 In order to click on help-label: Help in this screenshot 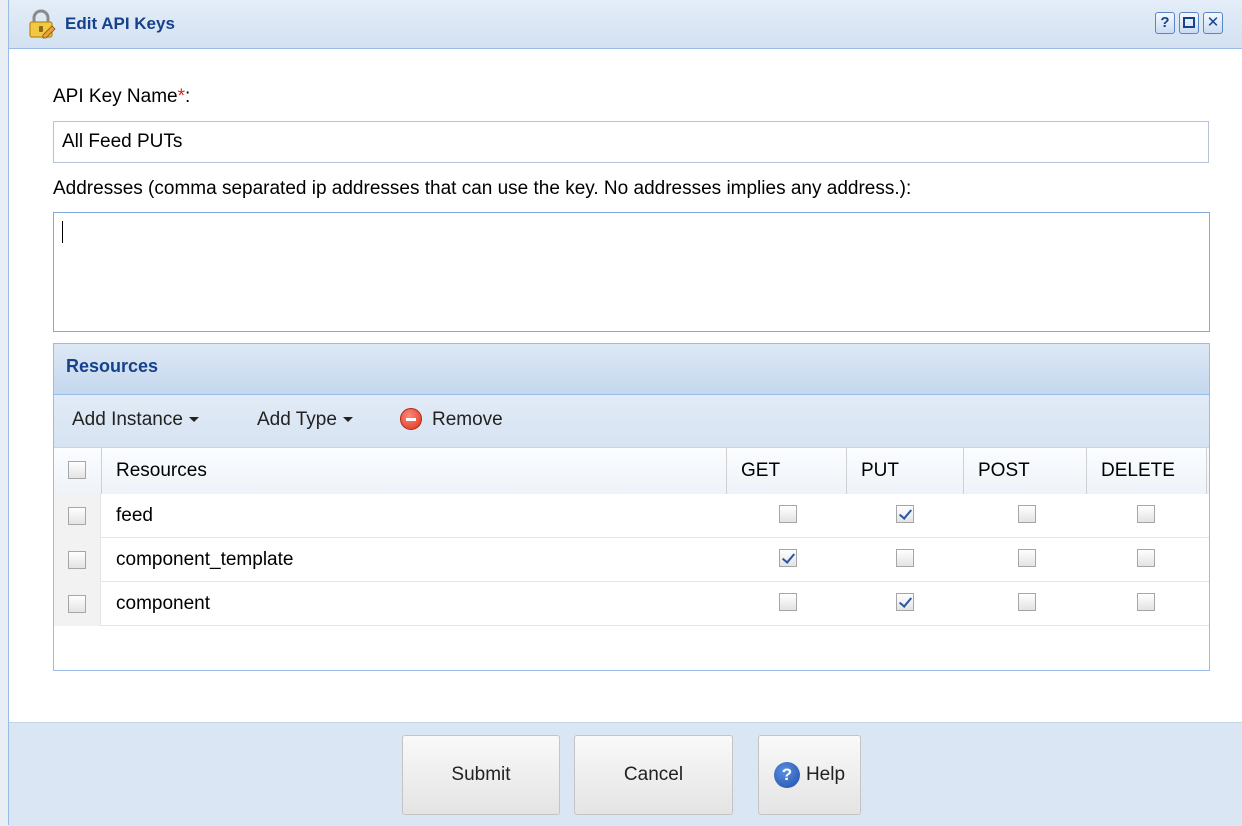, I will do `click(825, 774)`.